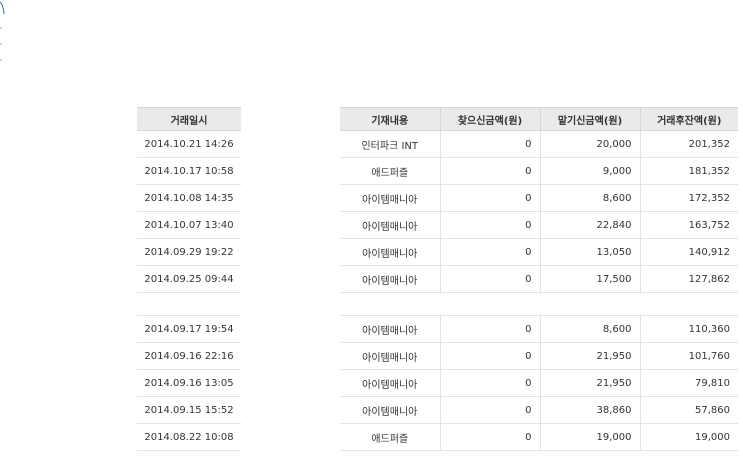 This screenshot has width=743, height=459. I want to click on cell-date: 2014.09.16 13:05, so click(189, 383).